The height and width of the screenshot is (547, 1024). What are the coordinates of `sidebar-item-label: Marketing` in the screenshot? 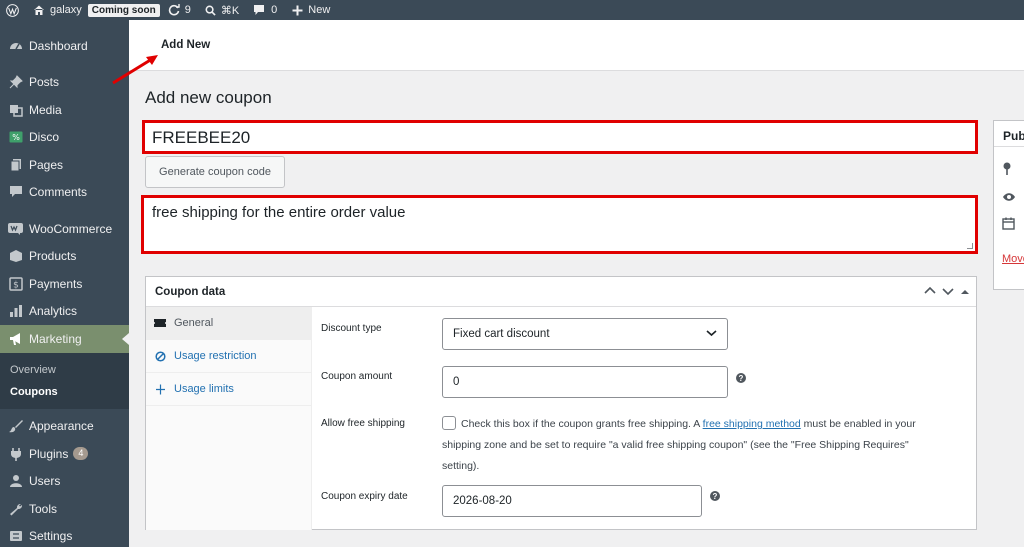 It's located at (55, 338).